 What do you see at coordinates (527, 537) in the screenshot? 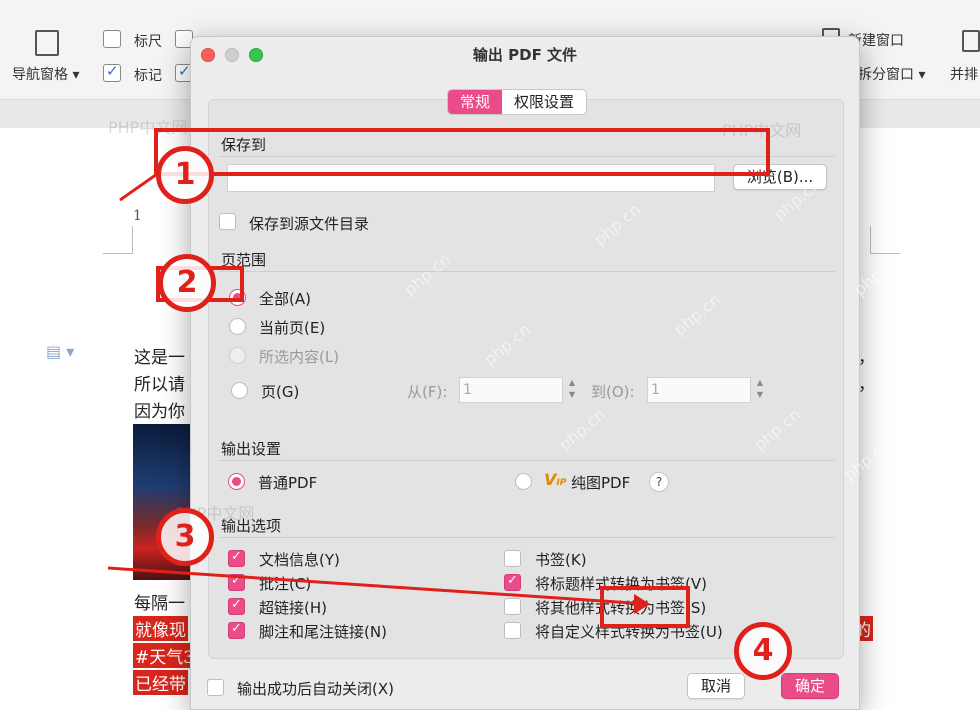
I see `output-options-divider` at bounding box center [527, 537].